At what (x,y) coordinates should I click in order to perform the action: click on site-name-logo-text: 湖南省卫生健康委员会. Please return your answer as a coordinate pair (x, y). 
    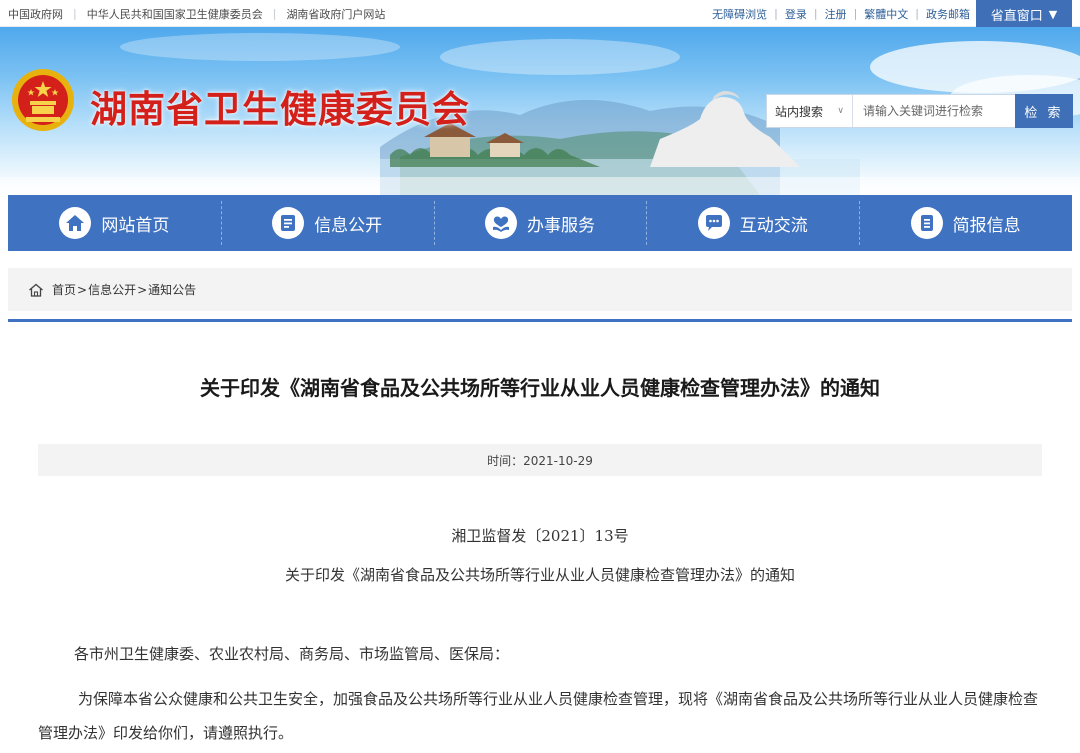
    Looking at the image, I should click on (280, 109).